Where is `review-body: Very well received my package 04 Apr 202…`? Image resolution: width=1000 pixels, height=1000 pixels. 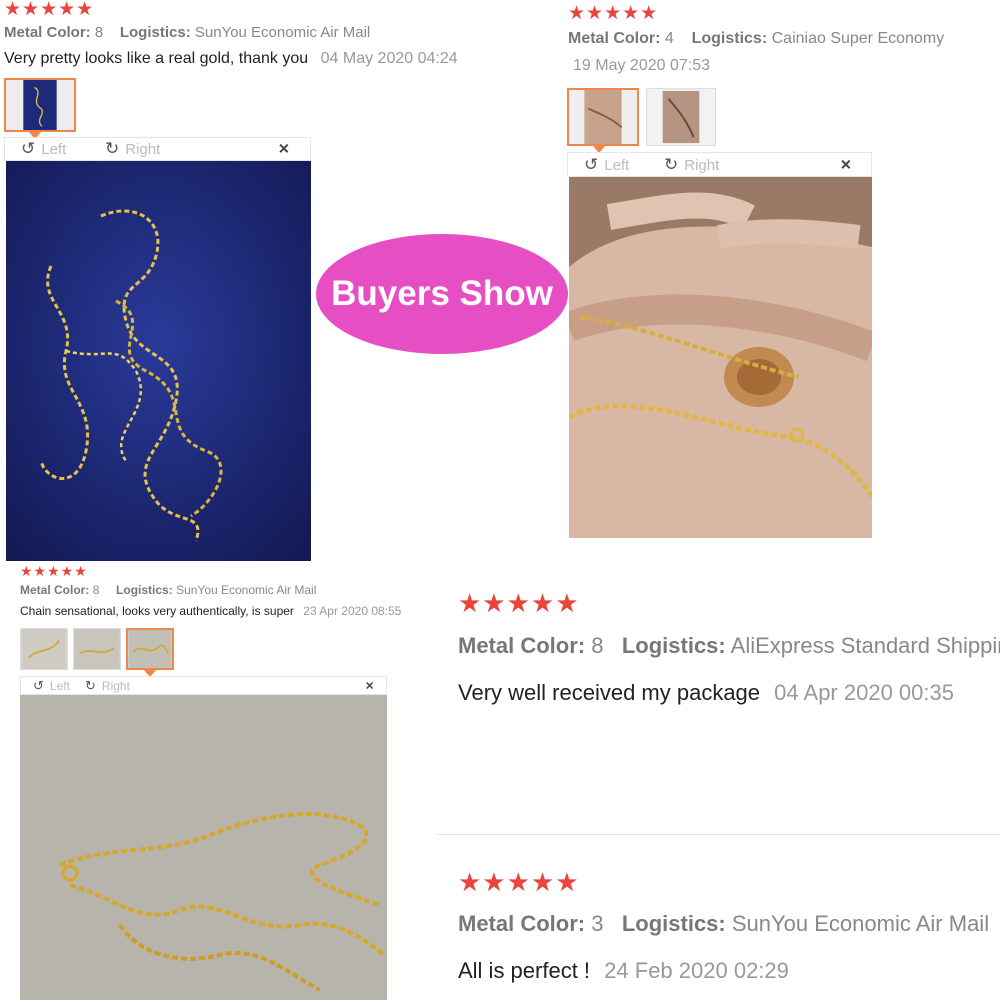
review-body: Very well received my package 04 Apr 202… is located at coordinates (706, 693).